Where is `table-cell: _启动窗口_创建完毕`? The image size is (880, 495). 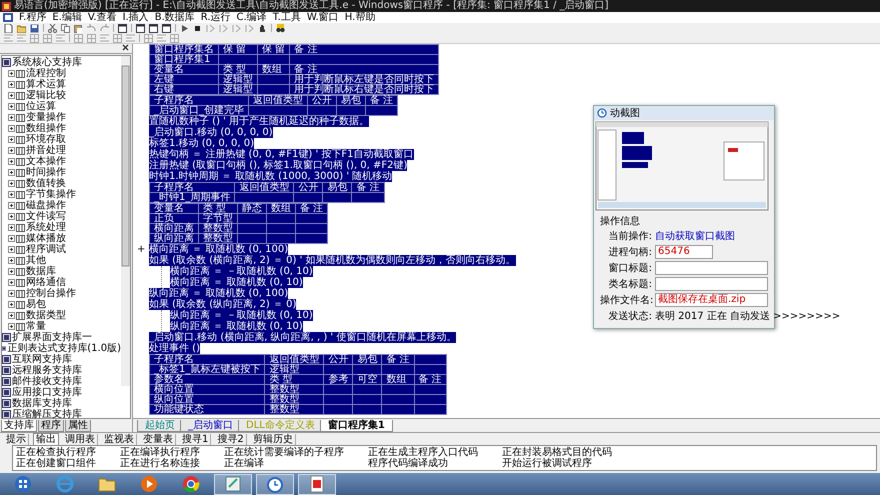
table-cell: _启动窗口_创建完毕 is located at coordinates (199, 111).